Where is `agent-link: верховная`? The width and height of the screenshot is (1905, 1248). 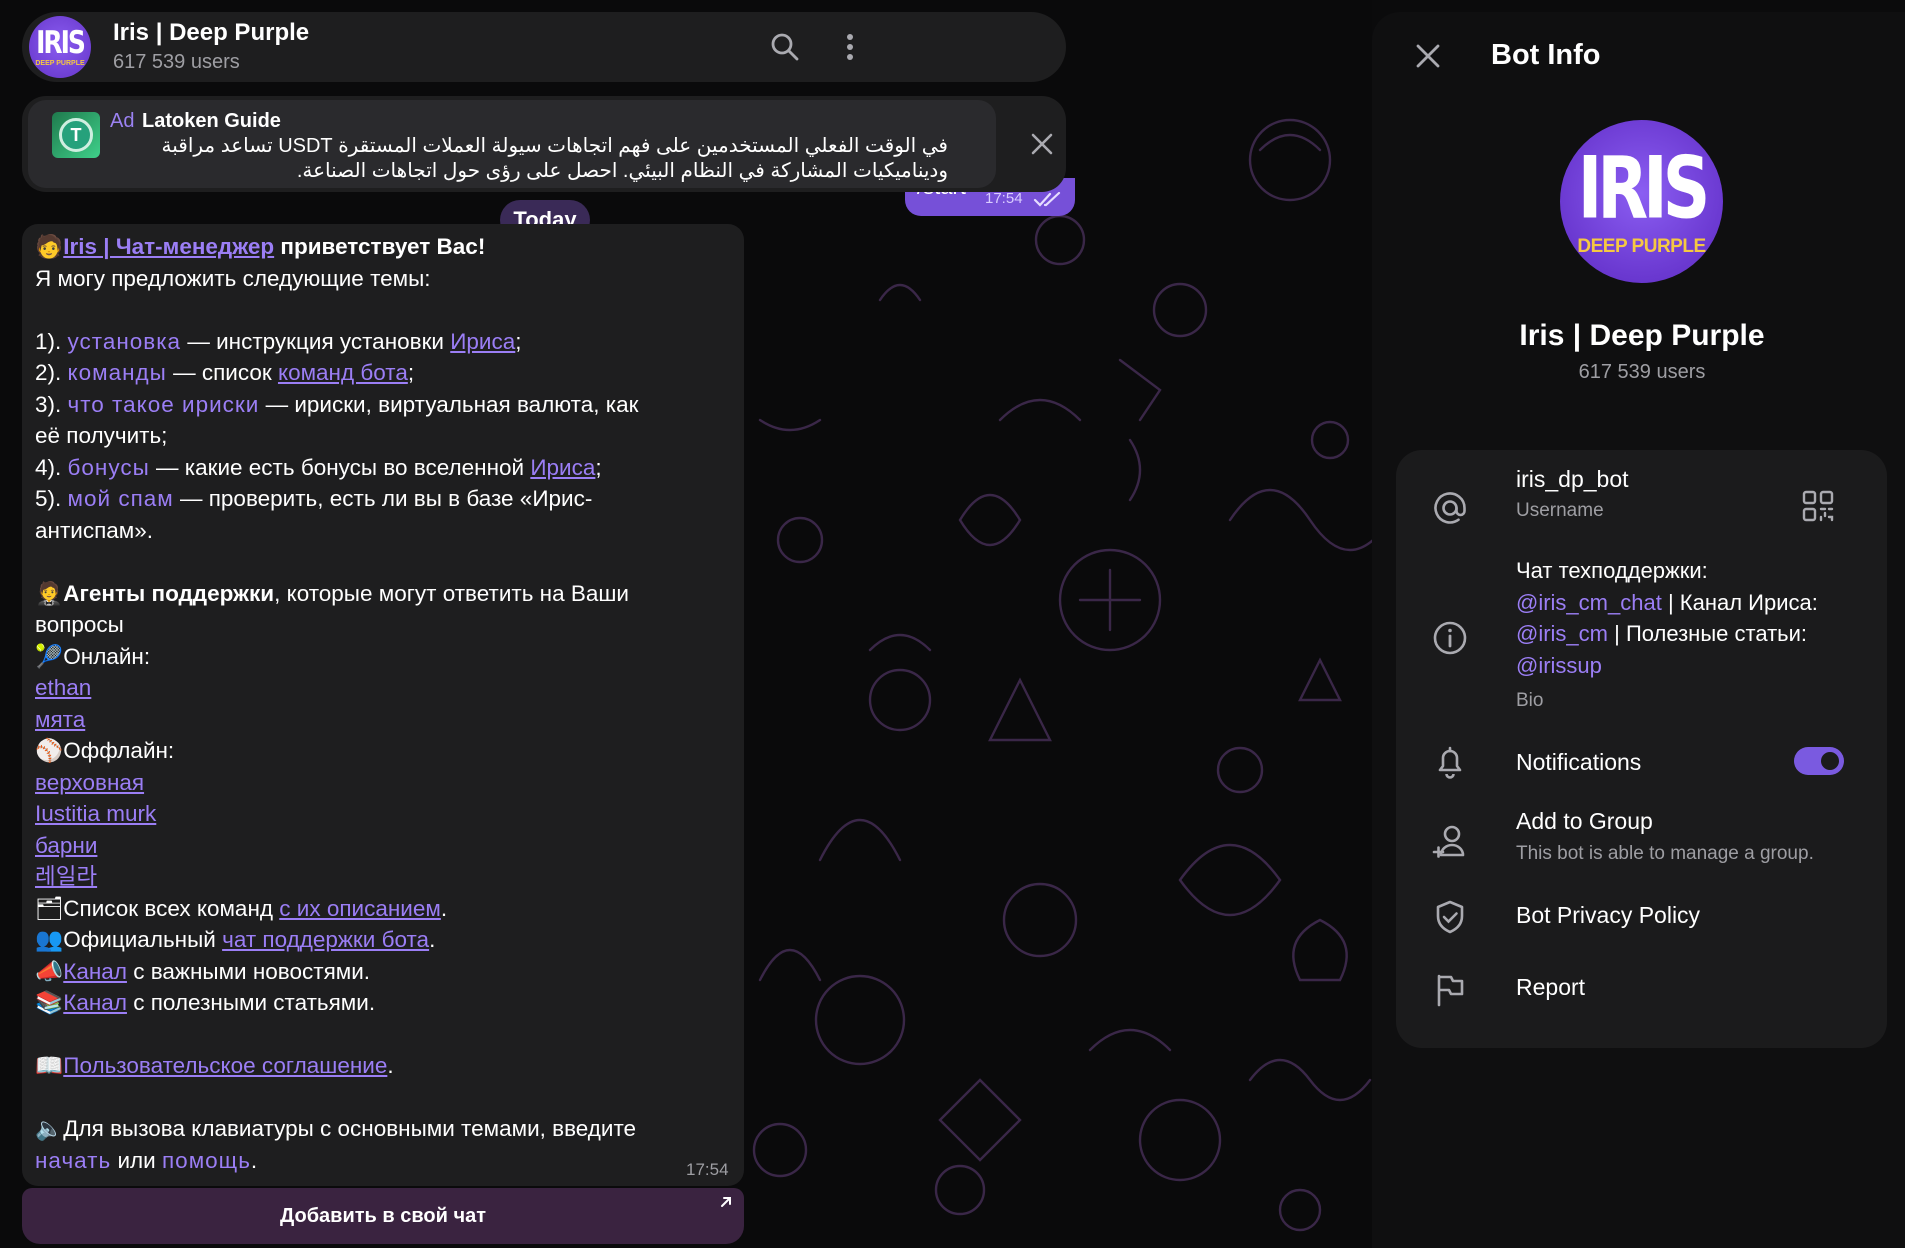
agent-link: верховная is located at coordinates (89, 782).